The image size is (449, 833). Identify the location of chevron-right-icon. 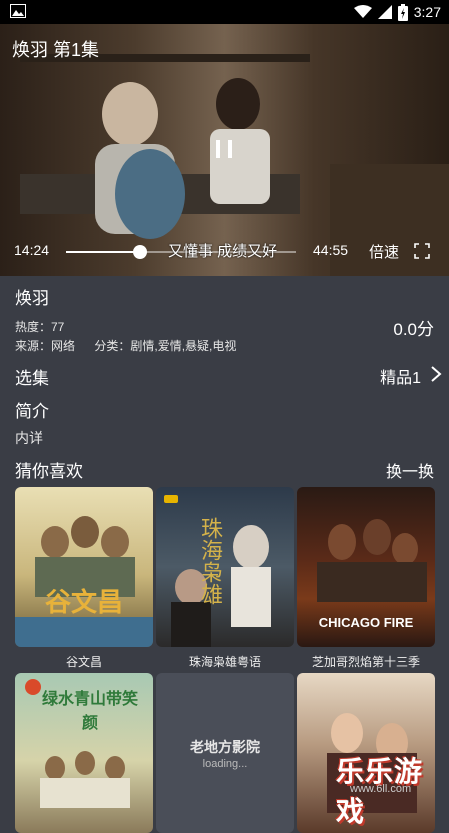
(436, 374).